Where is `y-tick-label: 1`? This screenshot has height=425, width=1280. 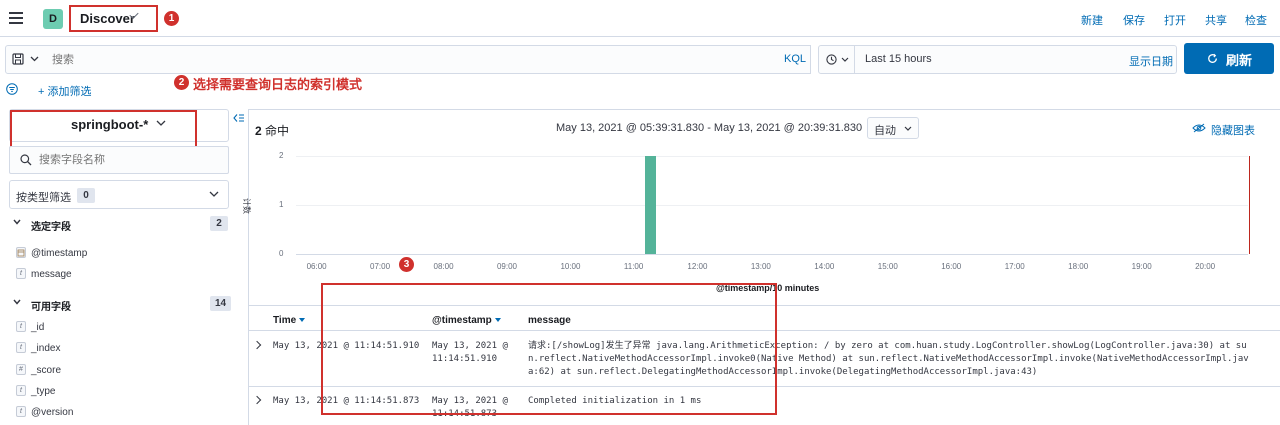 y-tick-label: 1 is located at coordinates (281, 204).